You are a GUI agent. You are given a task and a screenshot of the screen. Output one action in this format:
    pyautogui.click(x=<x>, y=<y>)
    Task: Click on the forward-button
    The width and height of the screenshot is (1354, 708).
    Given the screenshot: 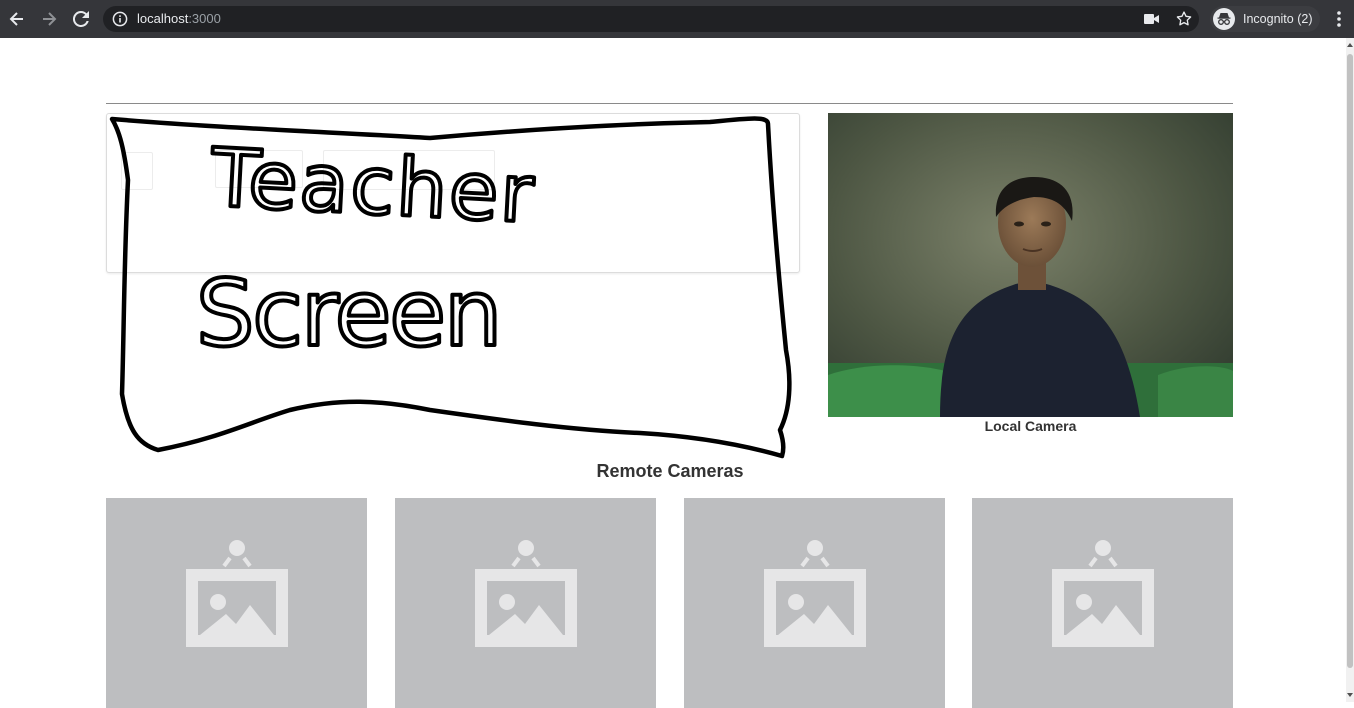 What is the action you would take?
    pyautogui.click(x=49, y=19)
    